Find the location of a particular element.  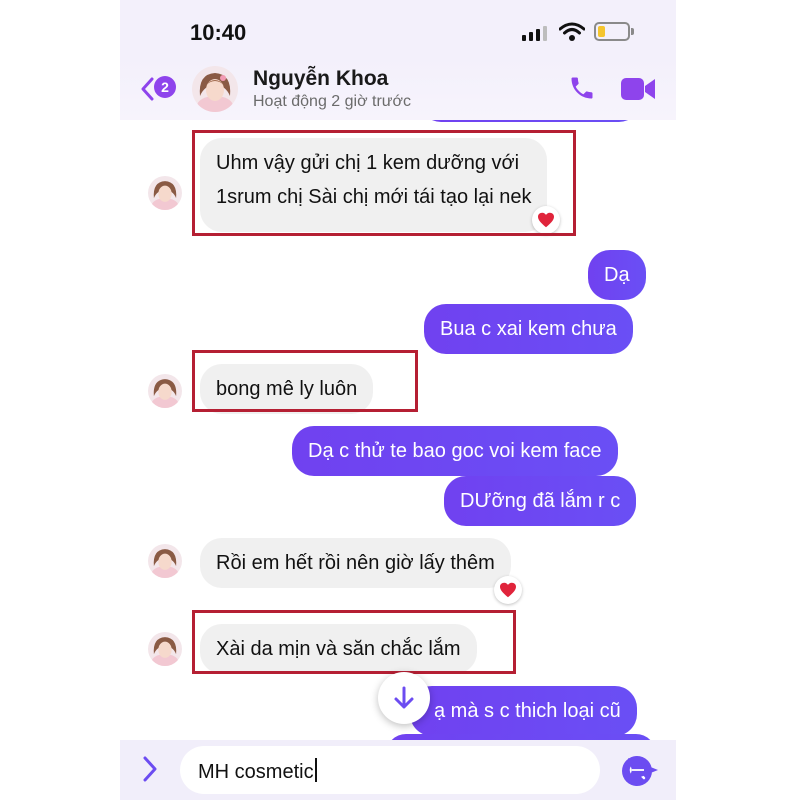

message-bubble-outgoing: ạ mà s c thich loại cũ is located at coordinates (523, 711).